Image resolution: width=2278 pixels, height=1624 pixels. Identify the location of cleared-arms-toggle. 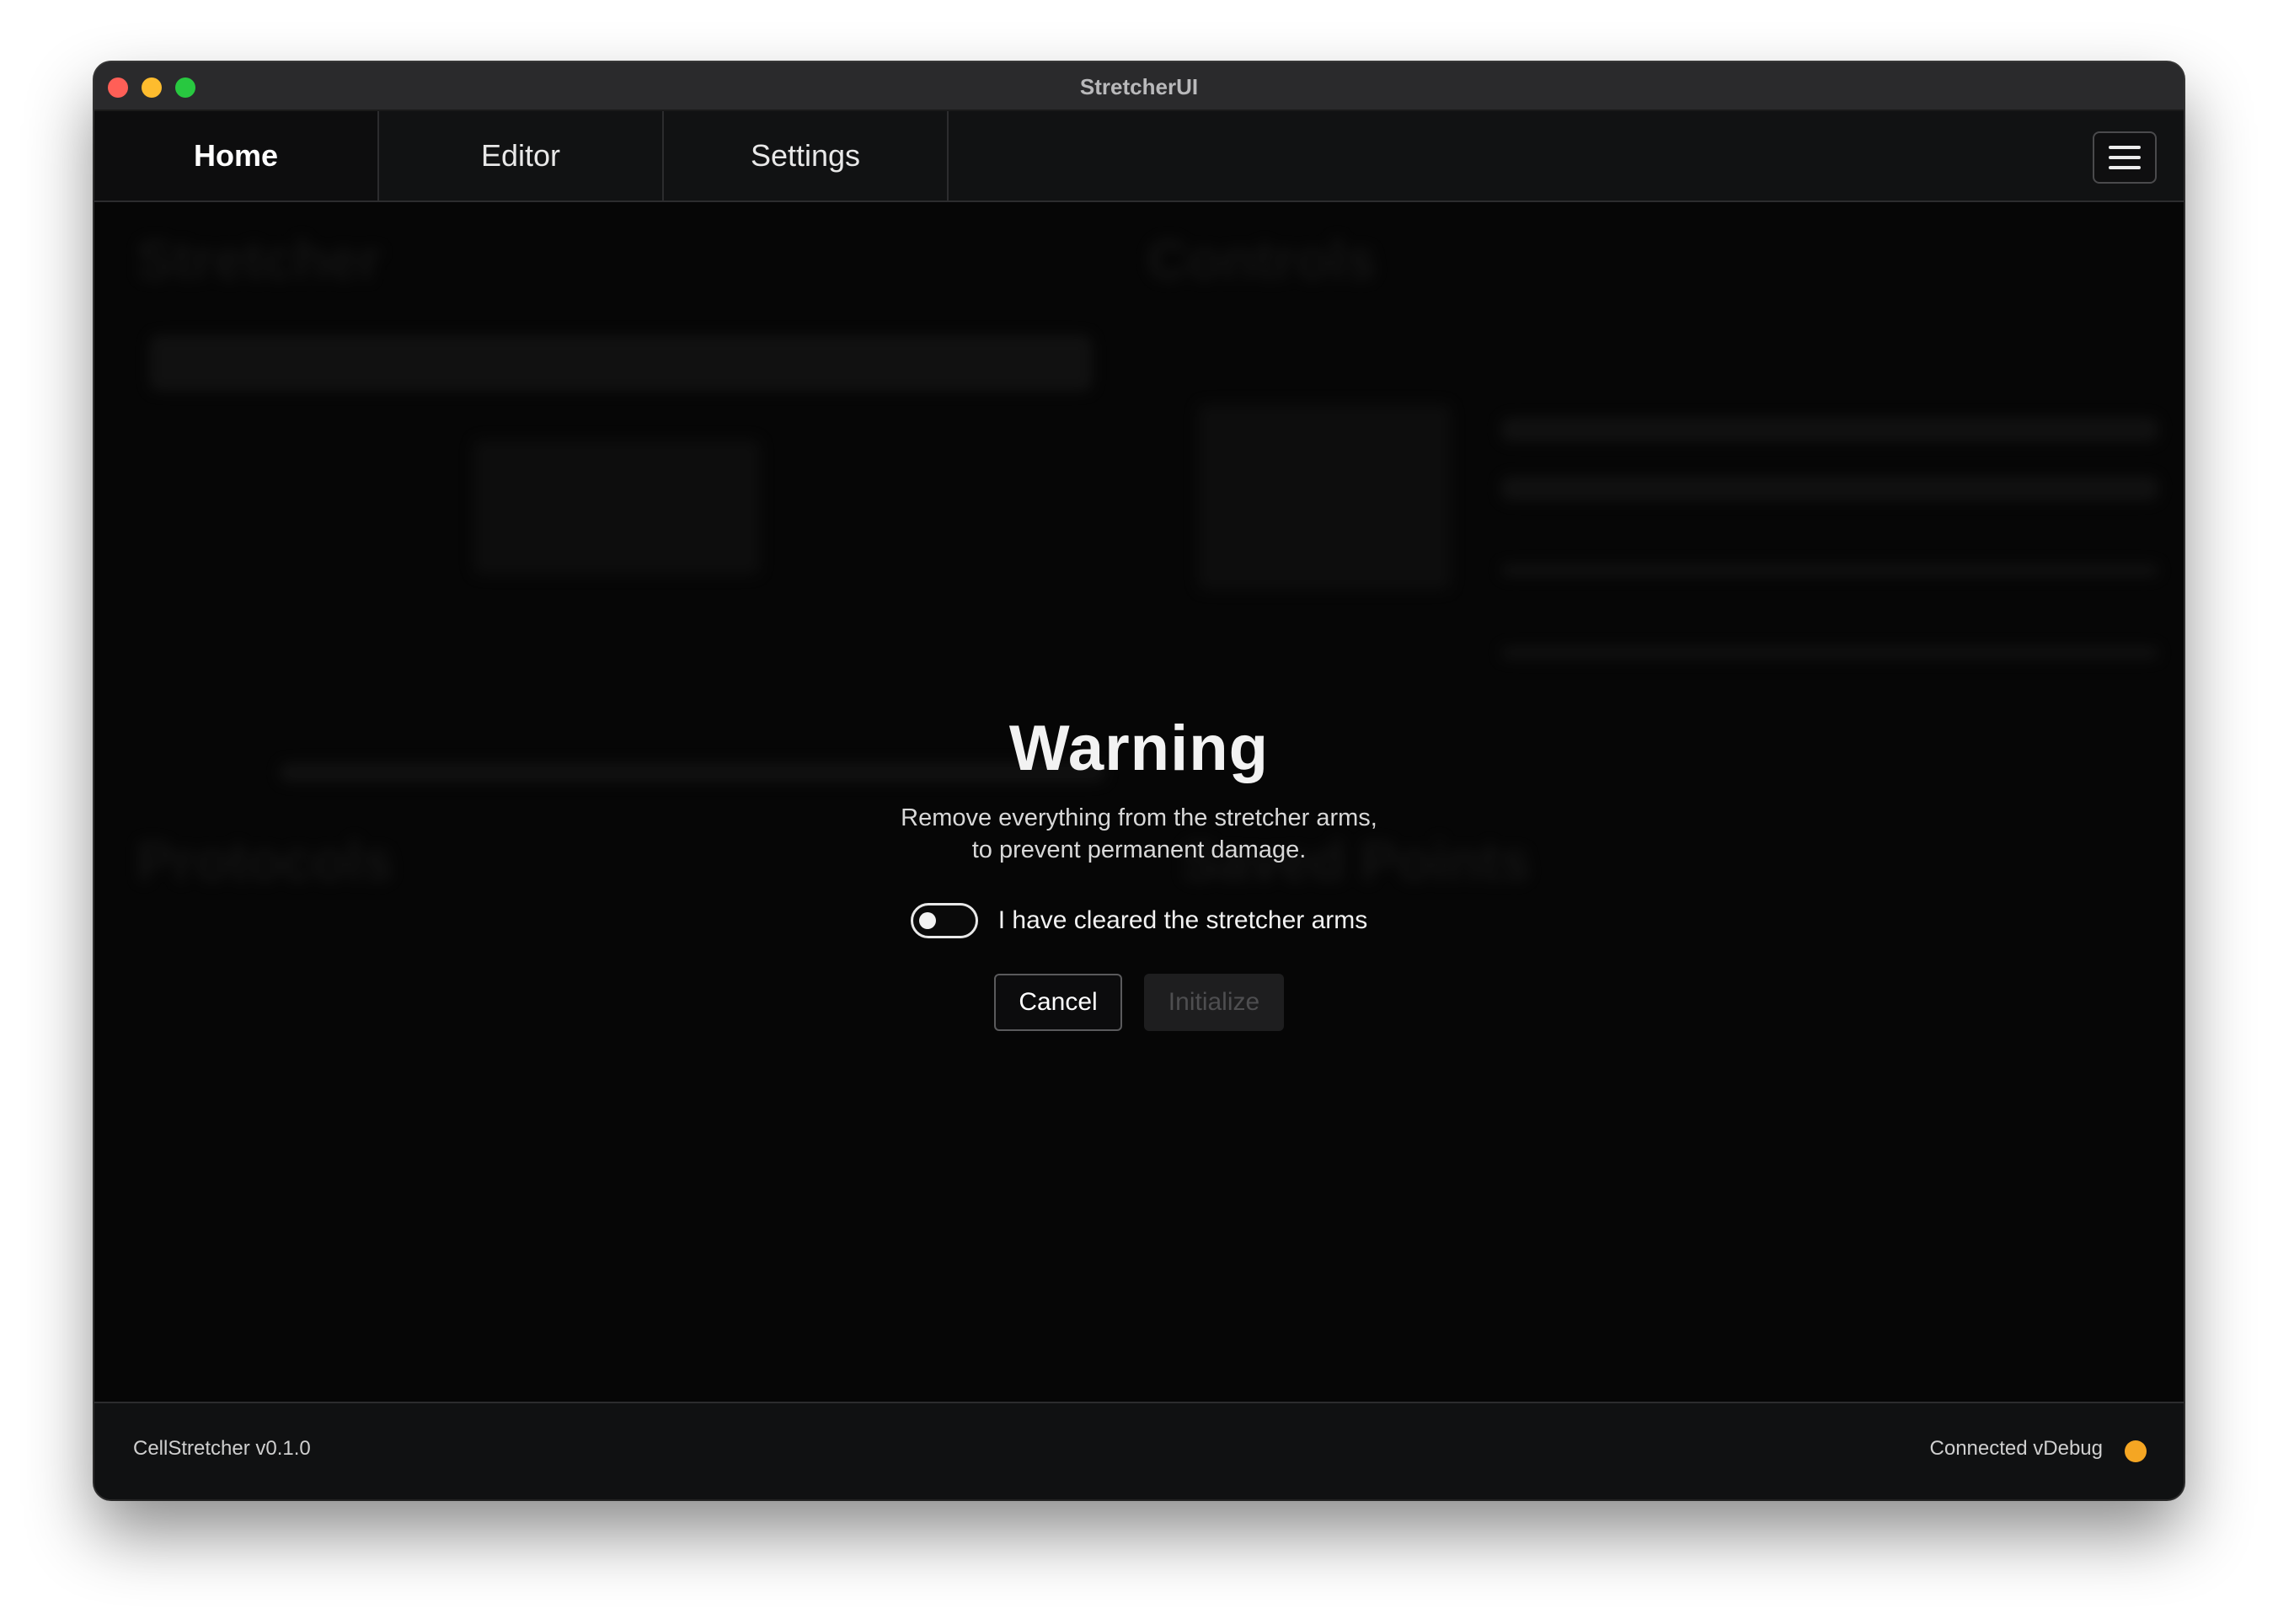
(944, 921).